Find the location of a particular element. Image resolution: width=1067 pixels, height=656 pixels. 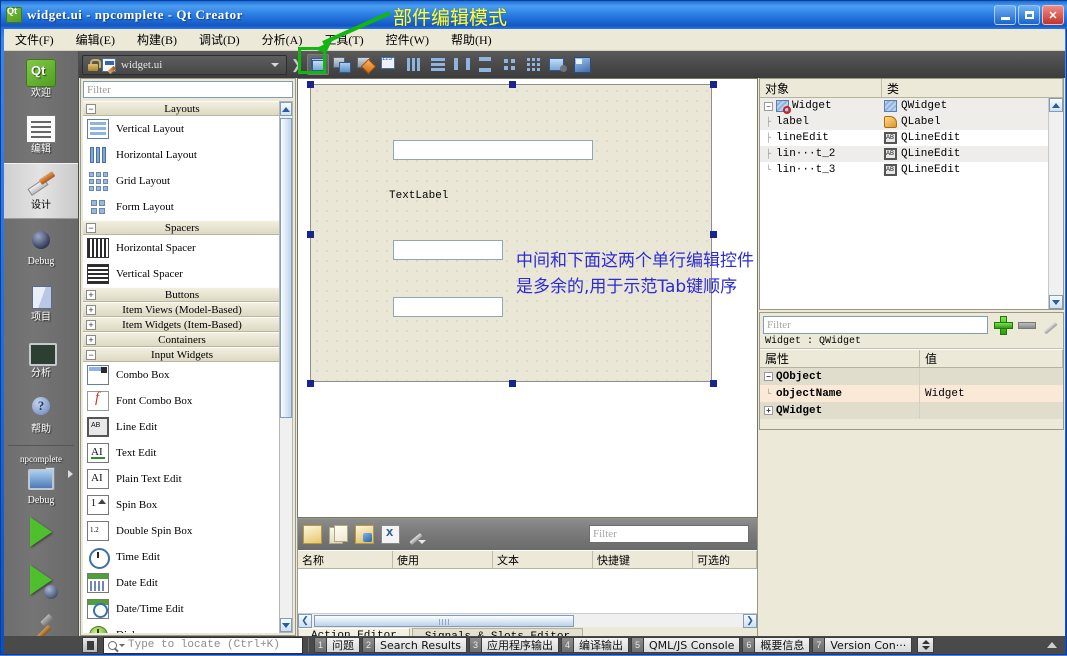

output-pane-qml-js-console: 5 QML/JS Console is located at coordinates (686, 645).